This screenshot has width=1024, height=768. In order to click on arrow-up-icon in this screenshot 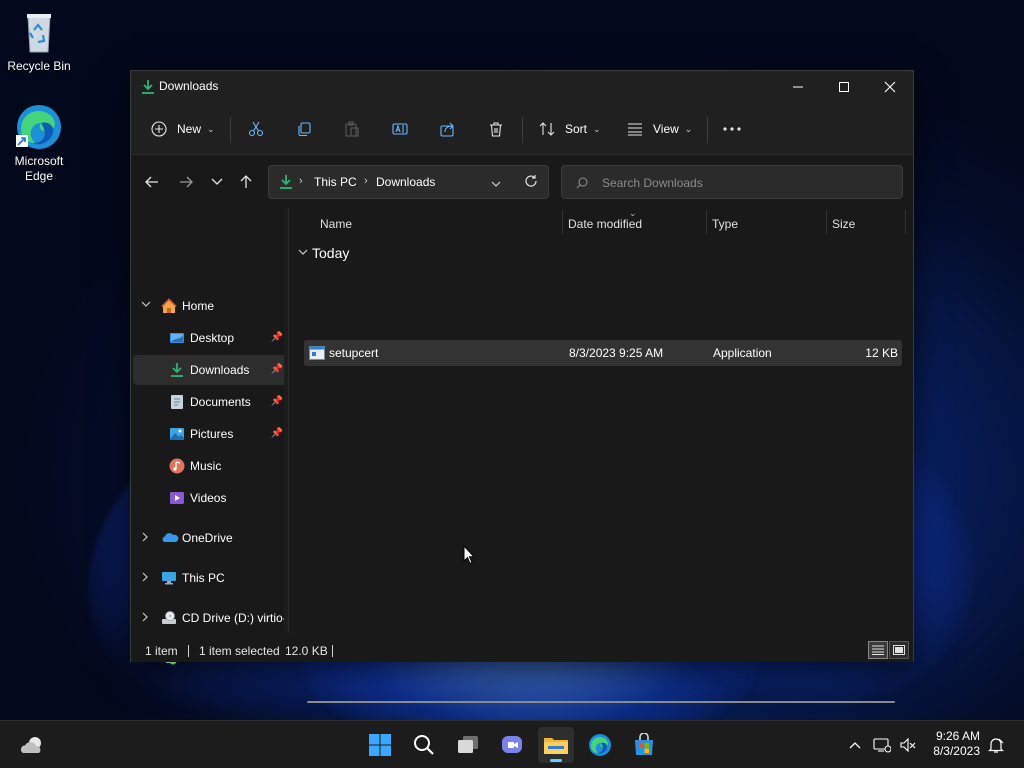, I will do `click(246, 181)`.